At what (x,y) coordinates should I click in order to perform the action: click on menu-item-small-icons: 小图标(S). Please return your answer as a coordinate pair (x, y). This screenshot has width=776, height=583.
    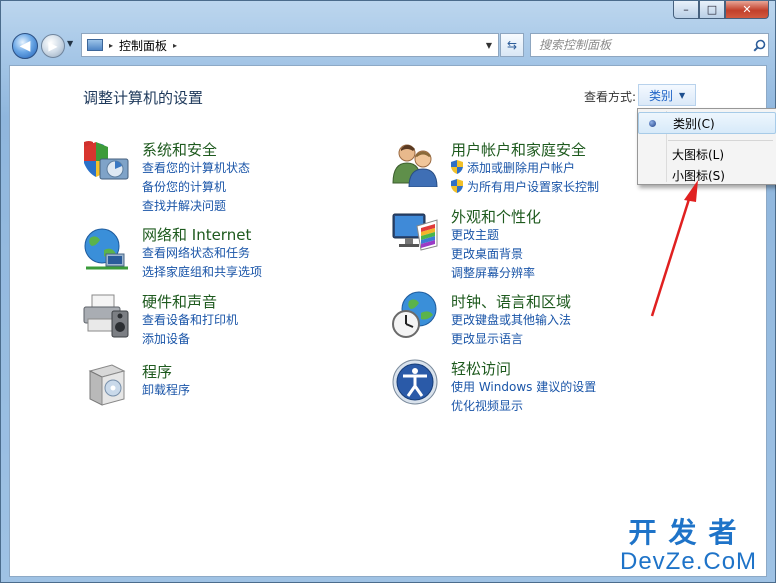
    Looking at the image, I should click on (707, 175).